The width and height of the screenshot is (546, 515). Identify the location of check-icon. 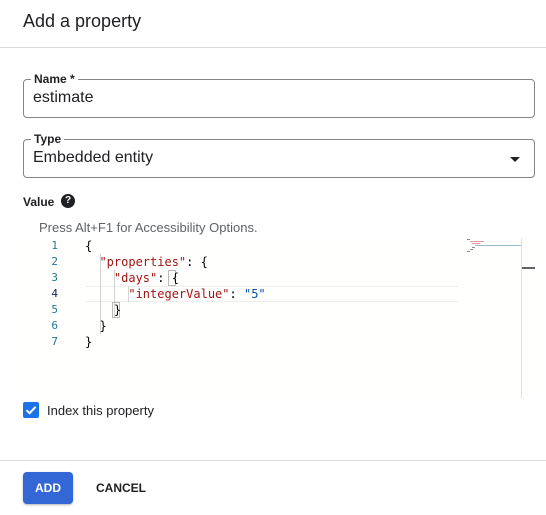
(31, 410).